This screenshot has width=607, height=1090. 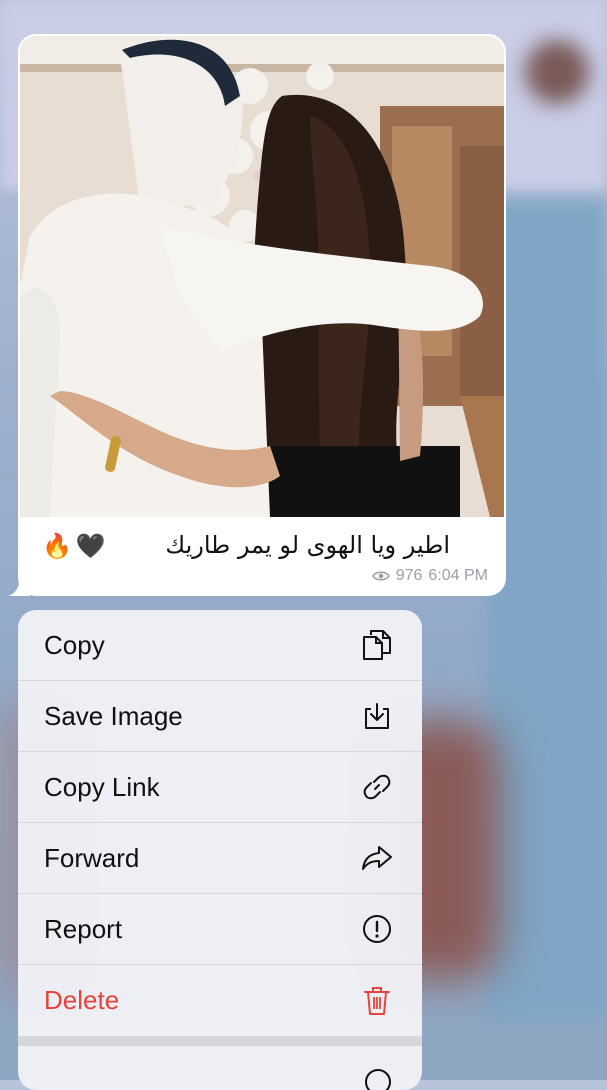 What do you see at coordinates (102, 786) in the screenshot?
I see `menu-item-label: Copy Link` at bounding box center [102, 786].